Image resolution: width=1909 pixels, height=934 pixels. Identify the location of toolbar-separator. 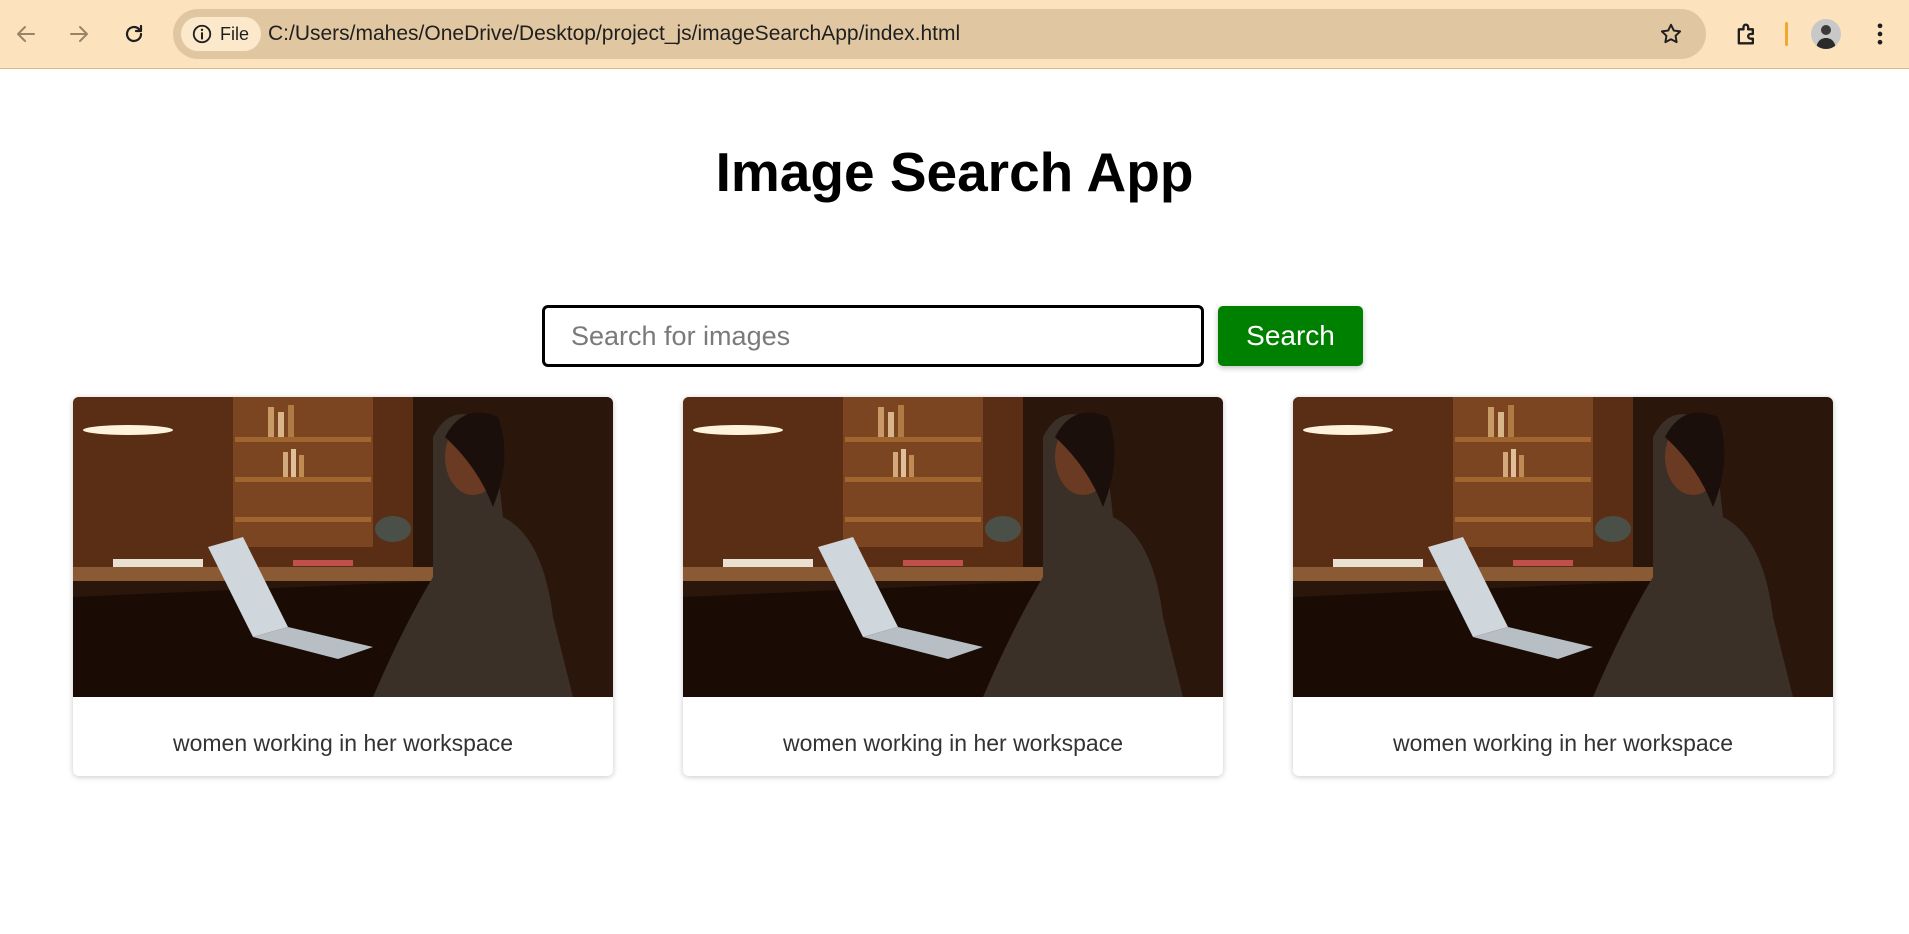
(1786, 34).